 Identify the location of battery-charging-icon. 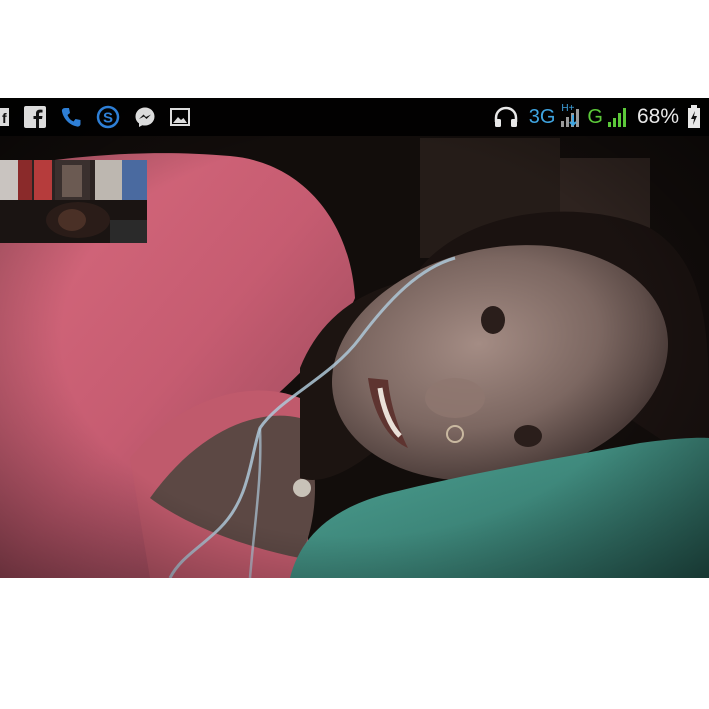
(694, 116).